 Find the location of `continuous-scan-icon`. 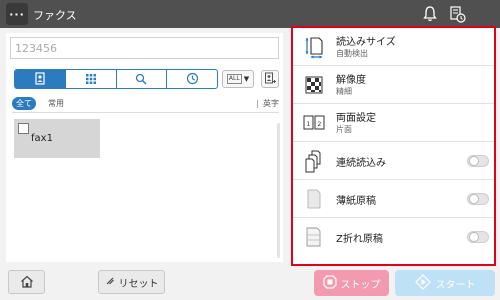

continuous-scan-icon is located at coordinates (314, 161).